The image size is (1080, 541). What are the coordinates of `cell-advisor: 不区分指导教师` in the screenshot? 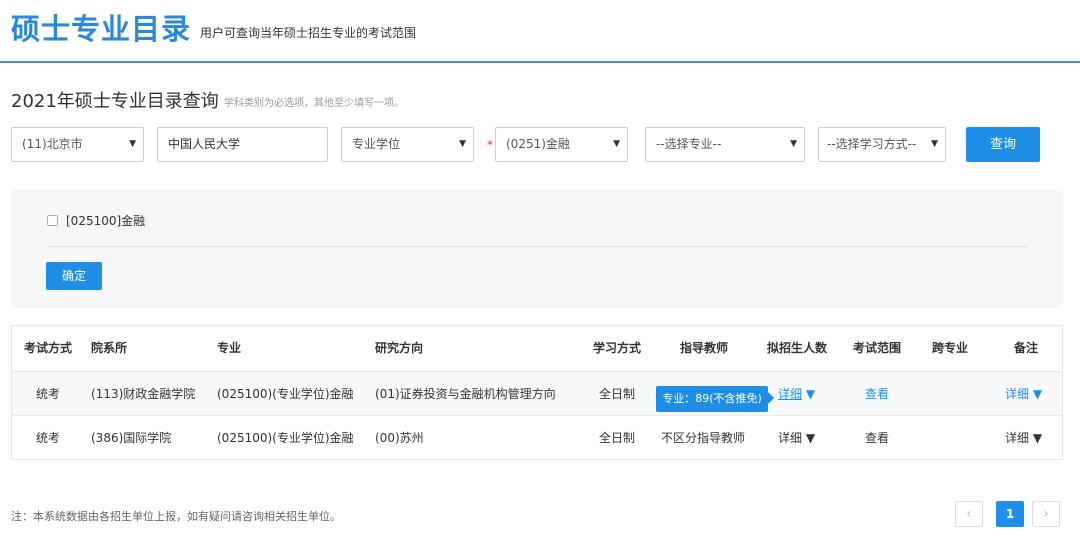 It's located at (703, 438).